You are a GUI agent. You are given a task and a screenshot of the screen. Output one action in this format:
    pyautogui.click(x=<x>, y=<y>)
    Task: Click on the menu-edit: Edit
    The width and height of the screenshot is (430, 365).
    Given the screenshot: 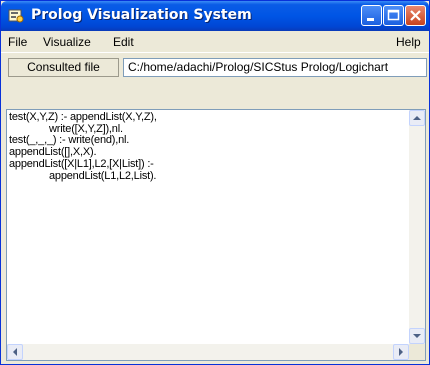 What is the action you would take?
    pyautogui.click(x=123, y=42)
    